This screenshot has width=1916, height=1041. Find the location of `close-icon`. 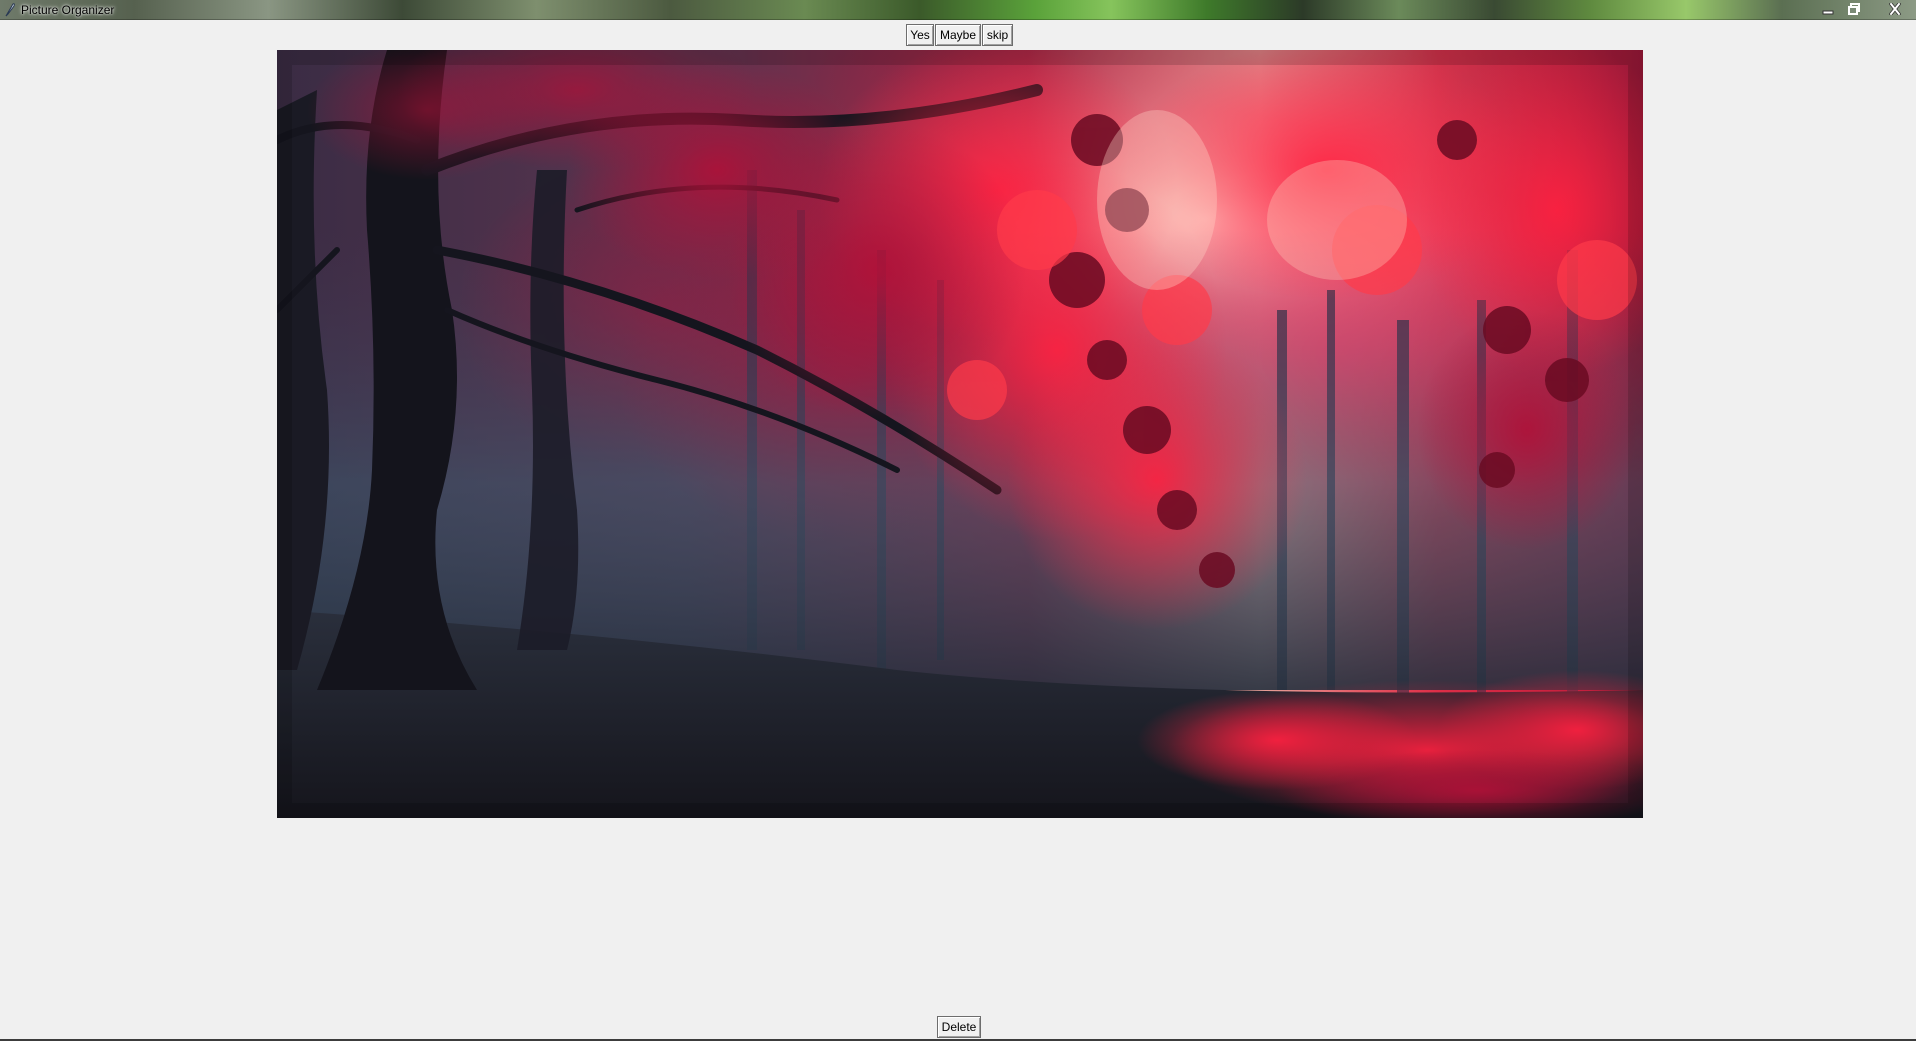

close-icon is located at coordinates (1895, 8).